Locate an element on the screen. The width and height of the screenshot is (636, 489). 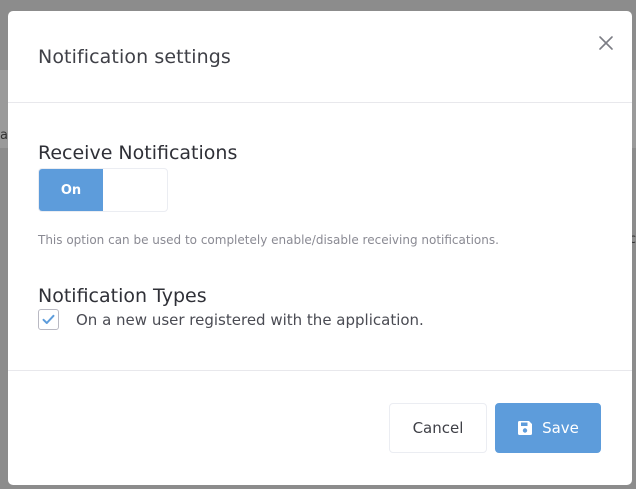
cancel-button-label: Cancel is located at coordinates (438, 428).